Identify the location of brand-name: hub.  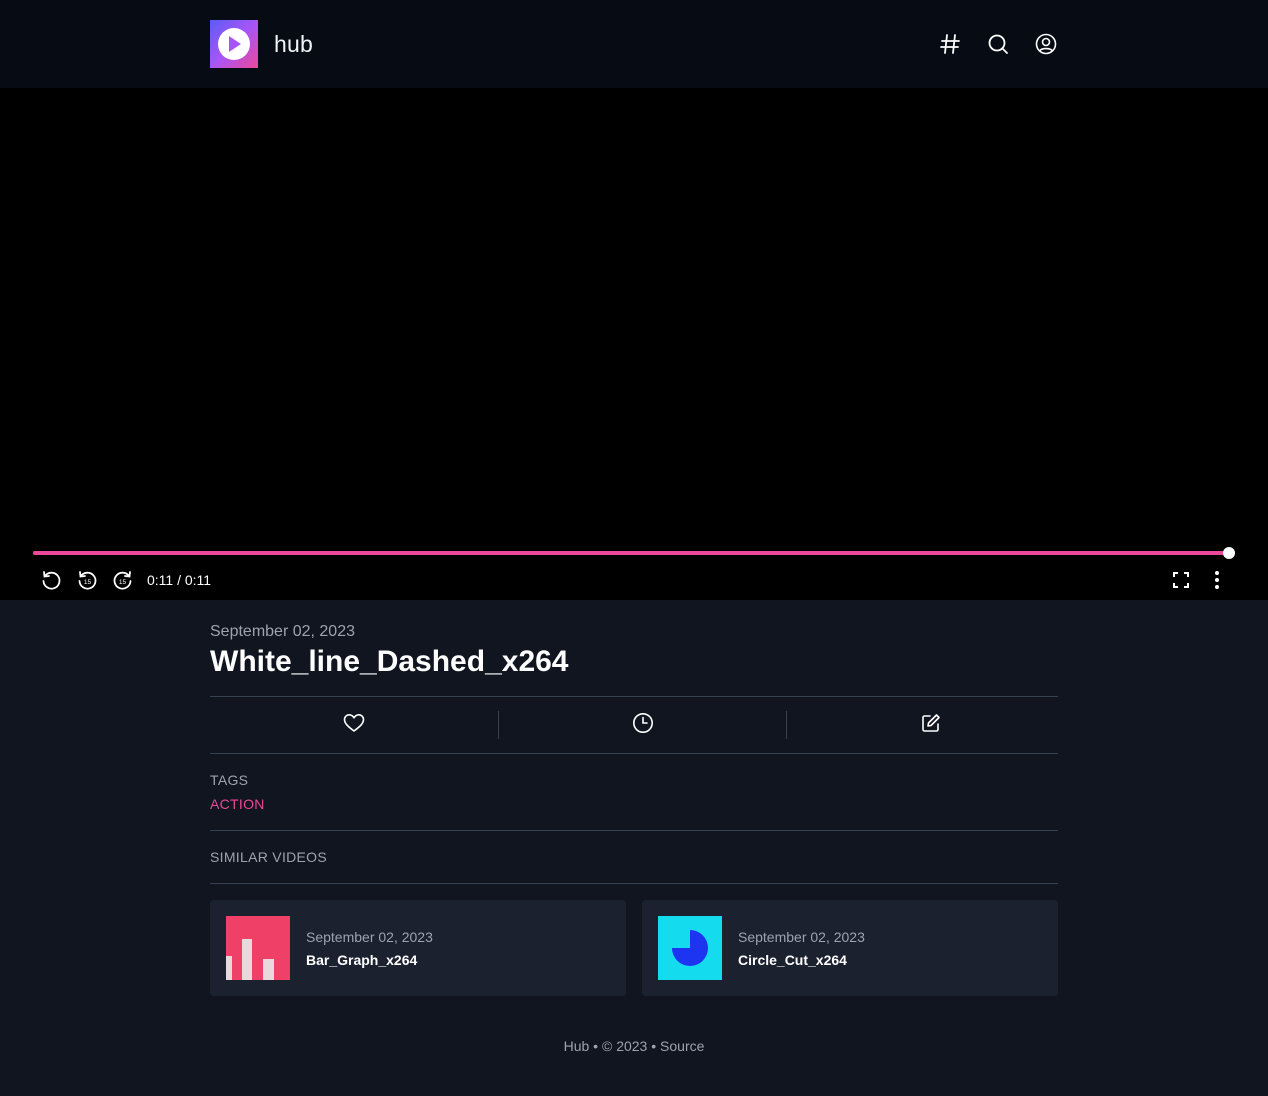
(293, 44).